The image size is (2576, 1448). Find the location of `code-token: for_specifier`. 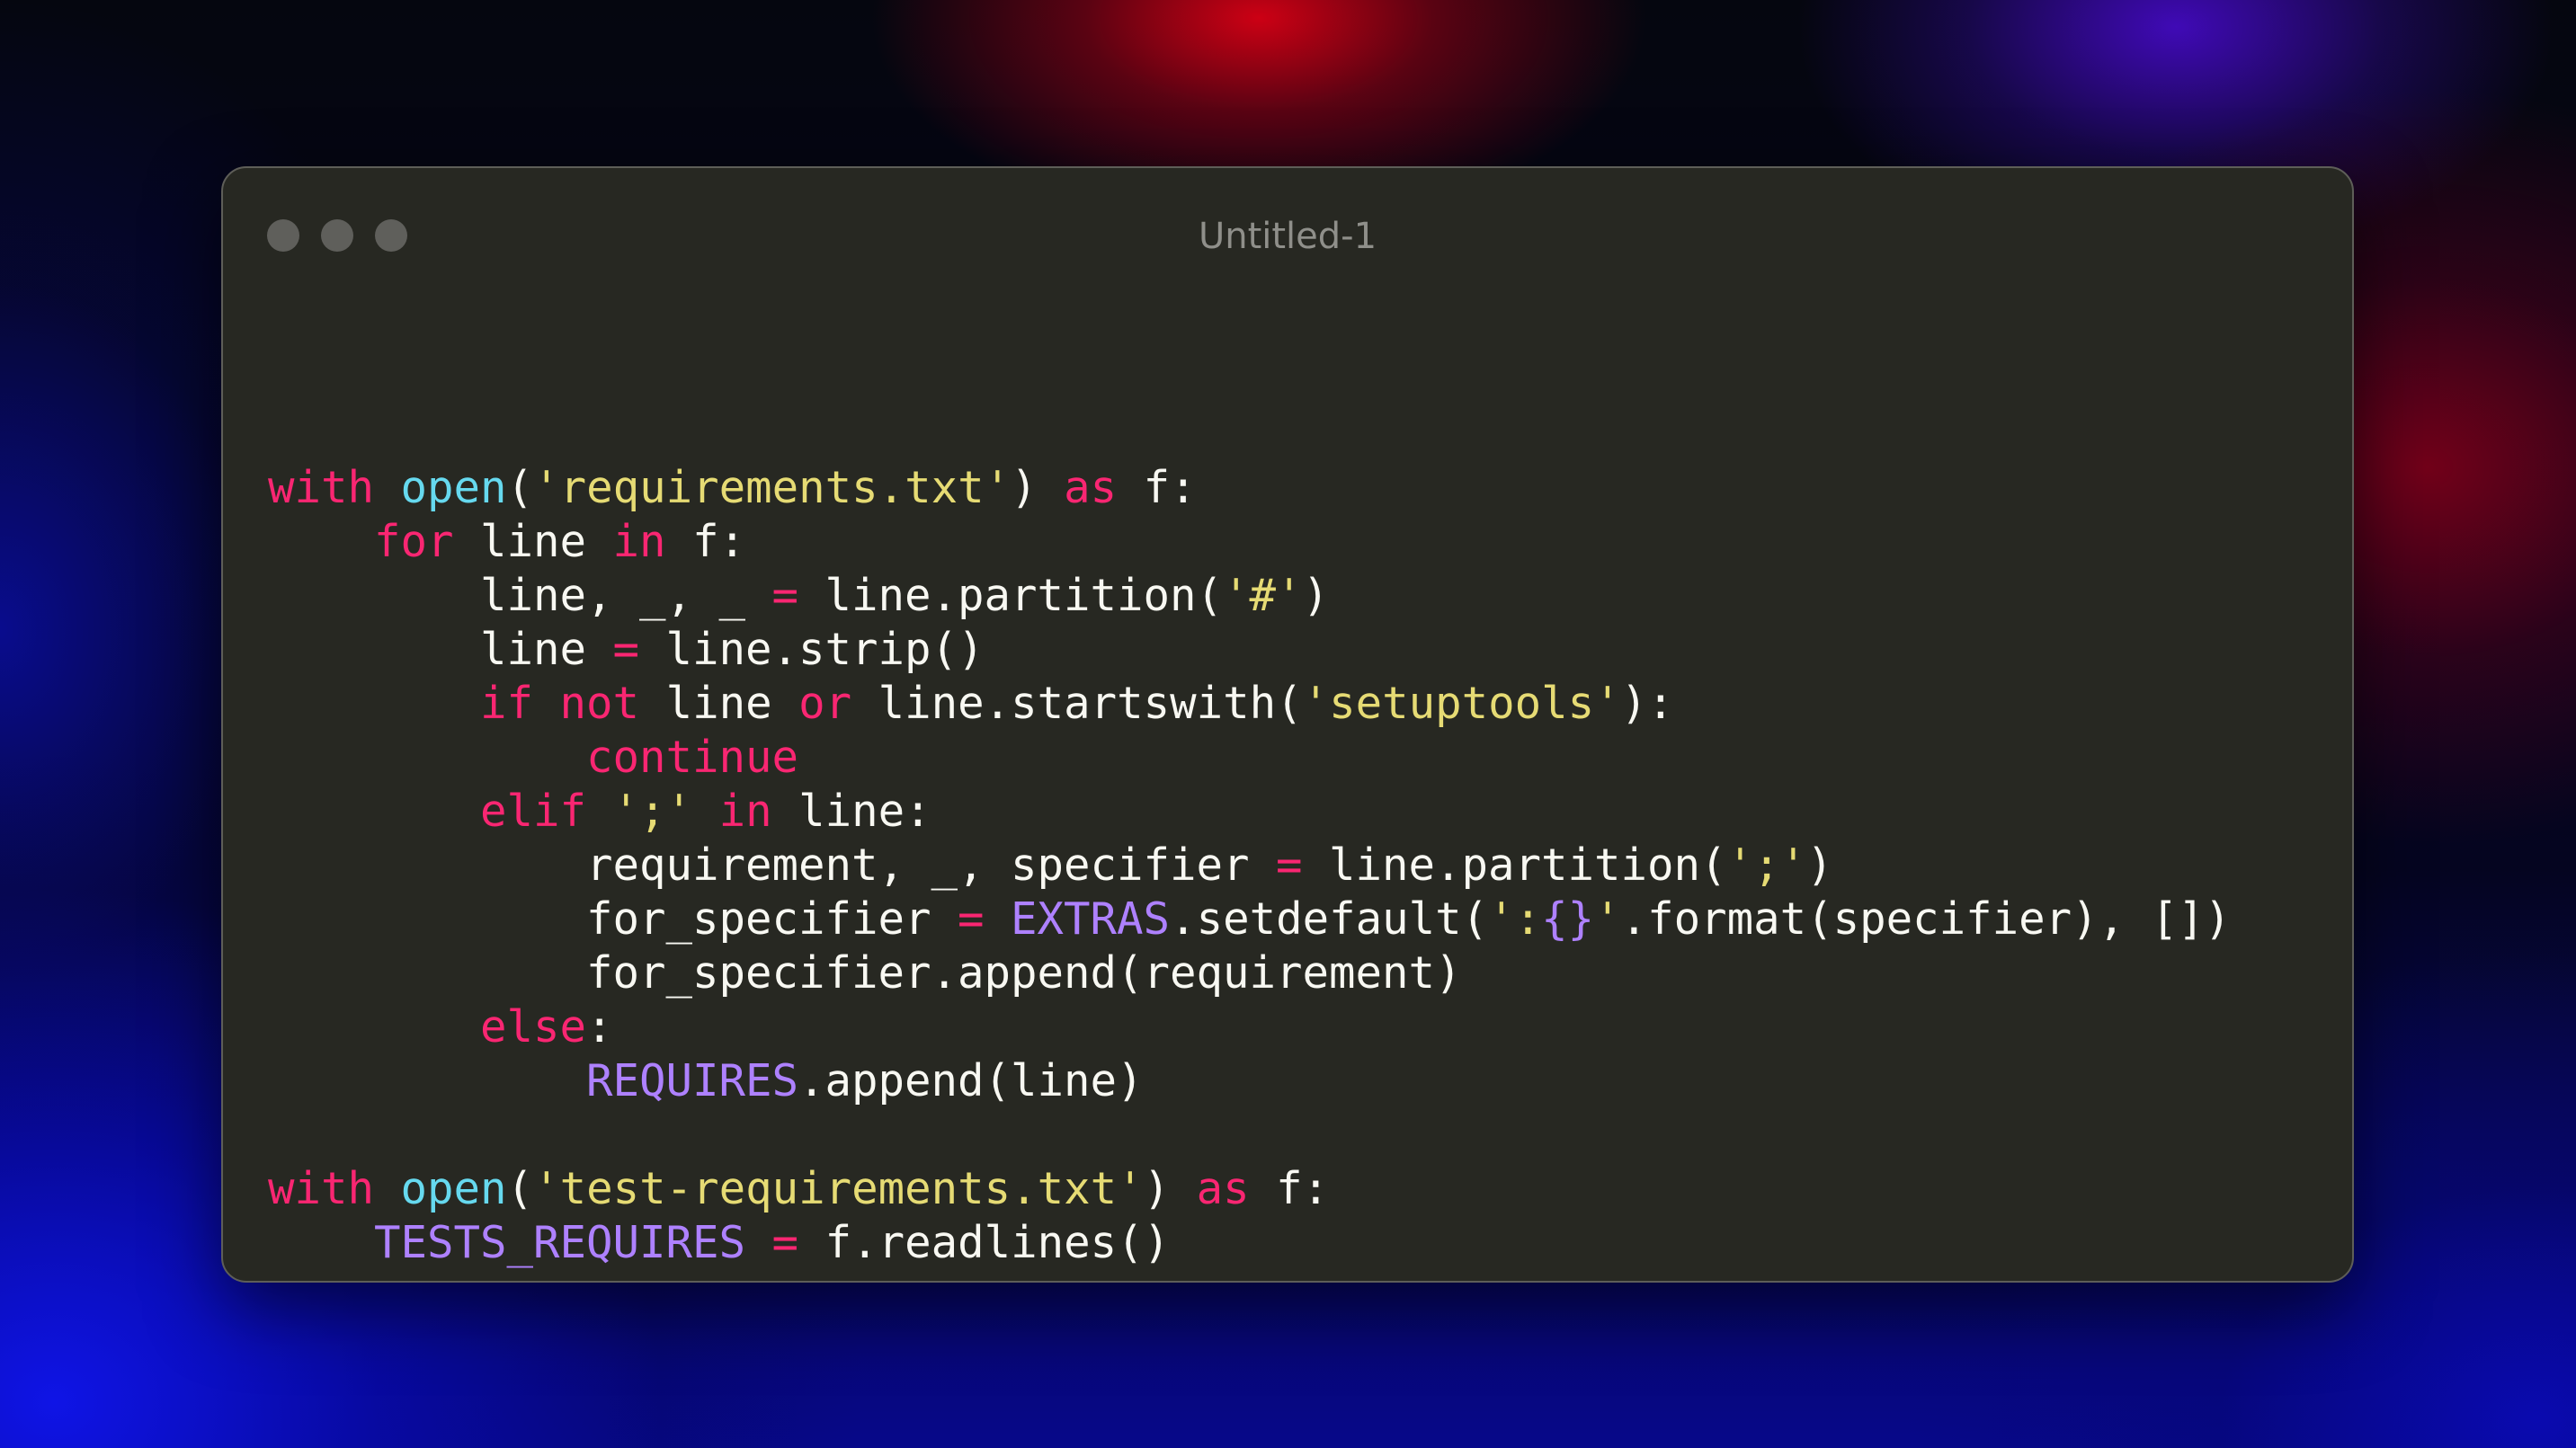

code-token: for_specifier is located at coordinates (613, 919).